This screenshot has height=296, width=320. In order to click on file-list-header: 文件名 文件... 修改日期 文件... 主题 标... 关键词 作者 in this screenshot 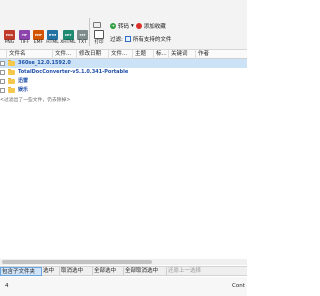, I will do `click(123, 54)`.